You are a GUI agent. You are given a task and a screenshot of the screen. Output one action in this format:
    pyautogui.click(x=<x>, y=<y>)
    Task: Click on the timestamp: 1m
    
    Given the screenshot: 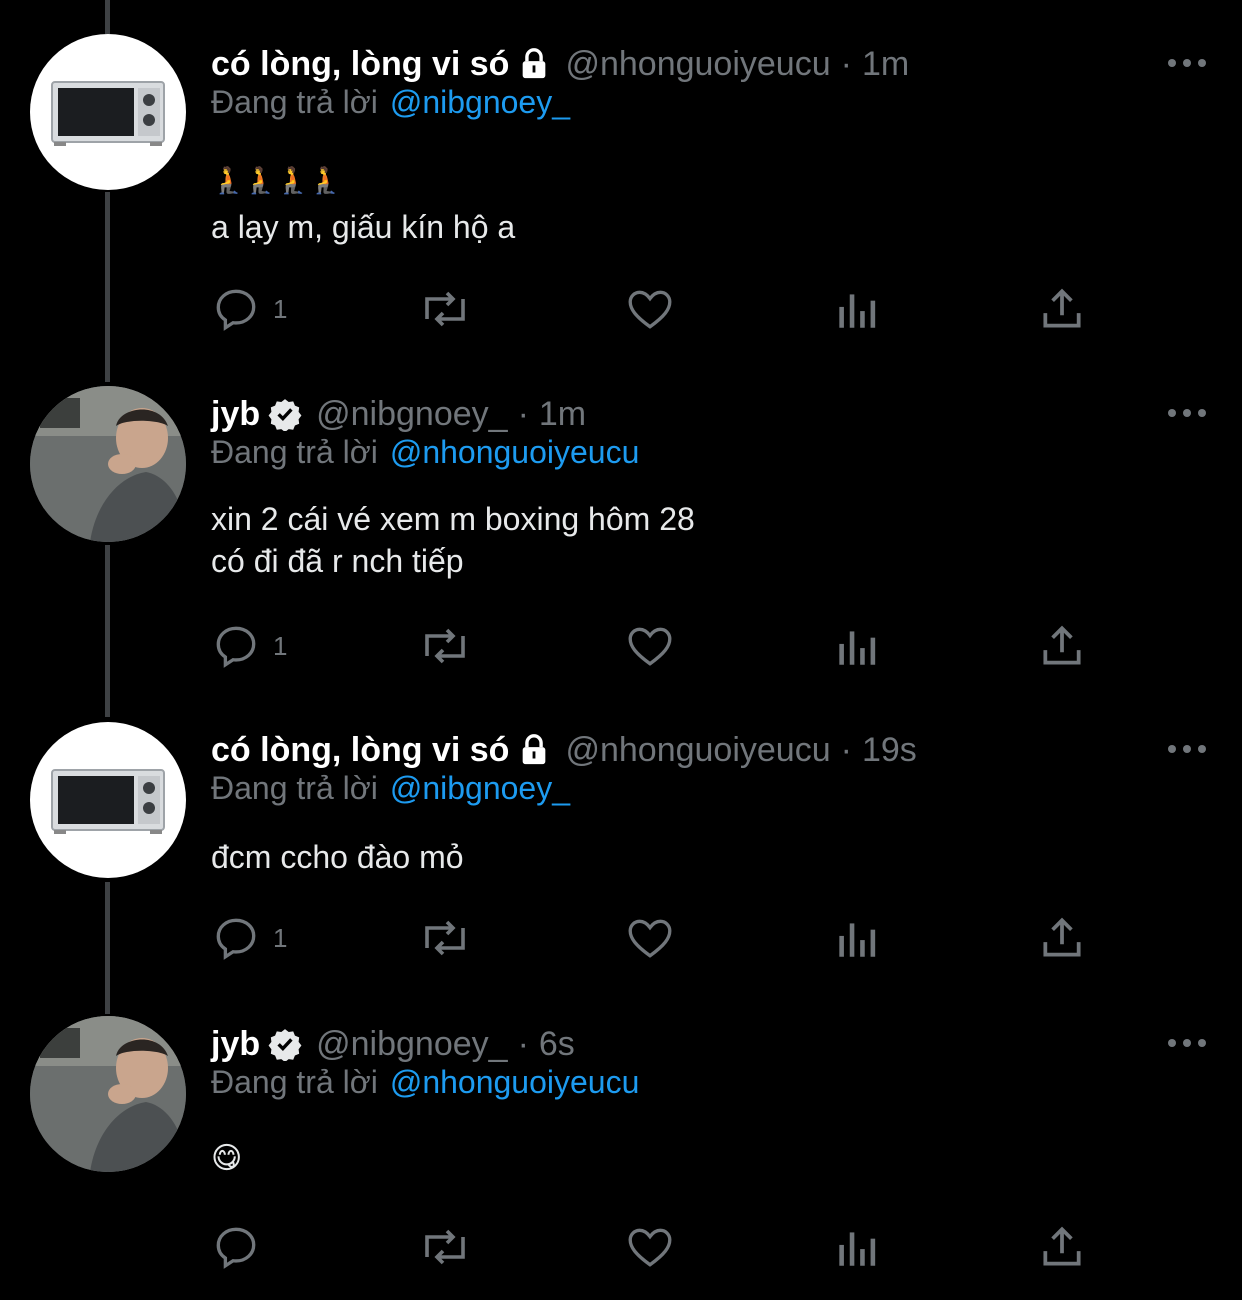 What is the action you would take?
    pyautogui.click(x=885, y=64)
    